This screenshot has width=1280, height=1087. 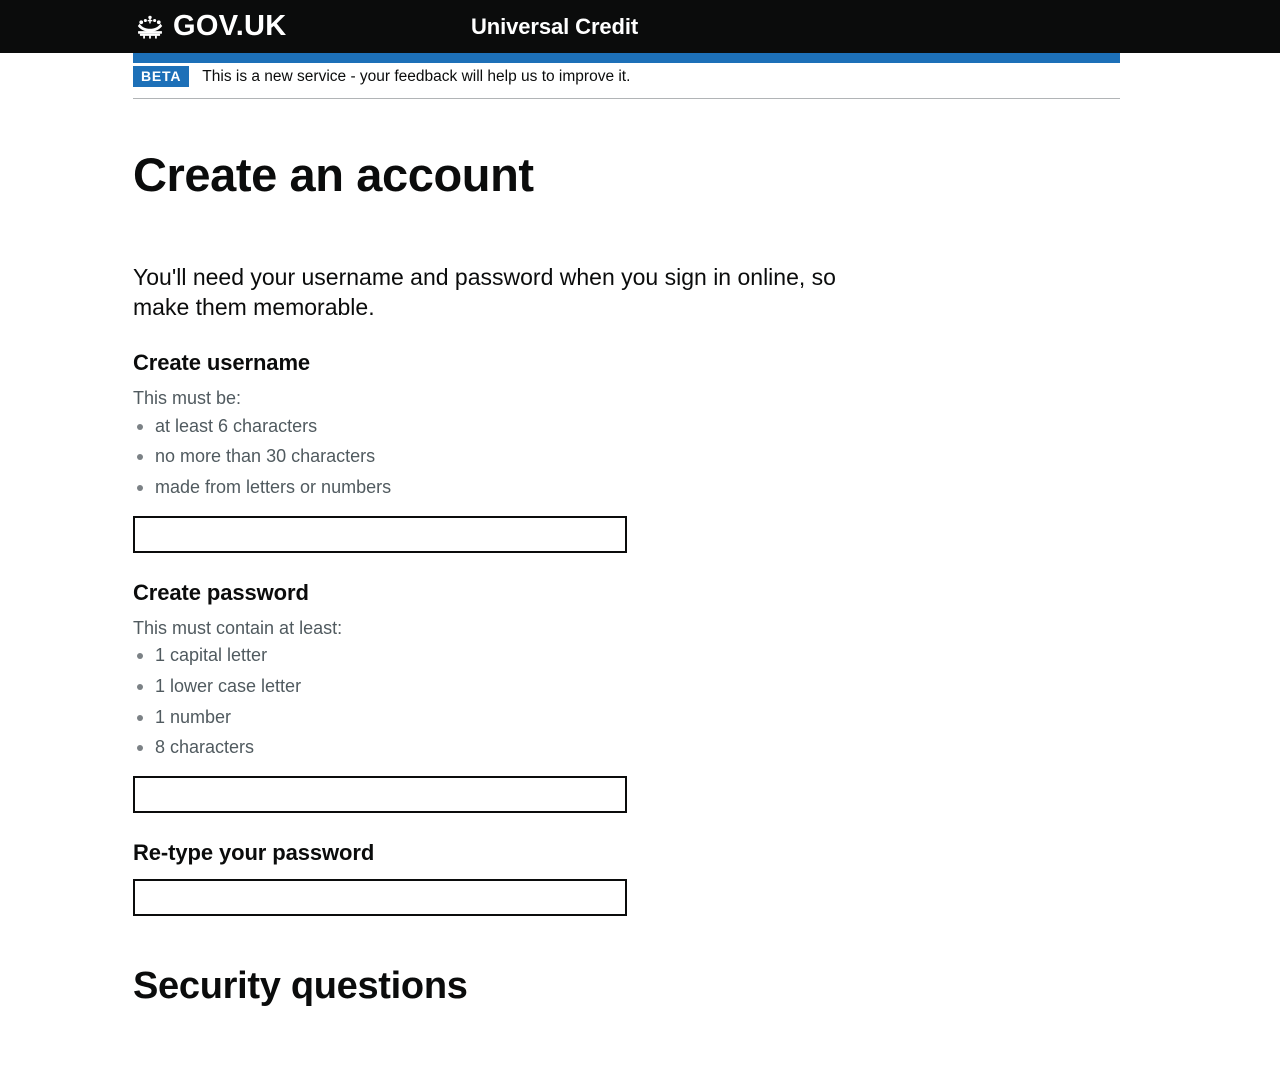 What do you see at coordinates (380, 898) in the screenshot?
I see `retype-password-input` at bounding box center [380, 898].